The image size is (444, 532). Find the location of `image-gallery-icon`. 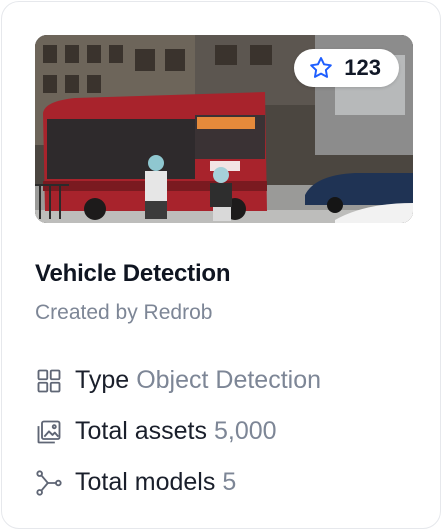

image-gallery-icon is located at coordinates (49, 431).